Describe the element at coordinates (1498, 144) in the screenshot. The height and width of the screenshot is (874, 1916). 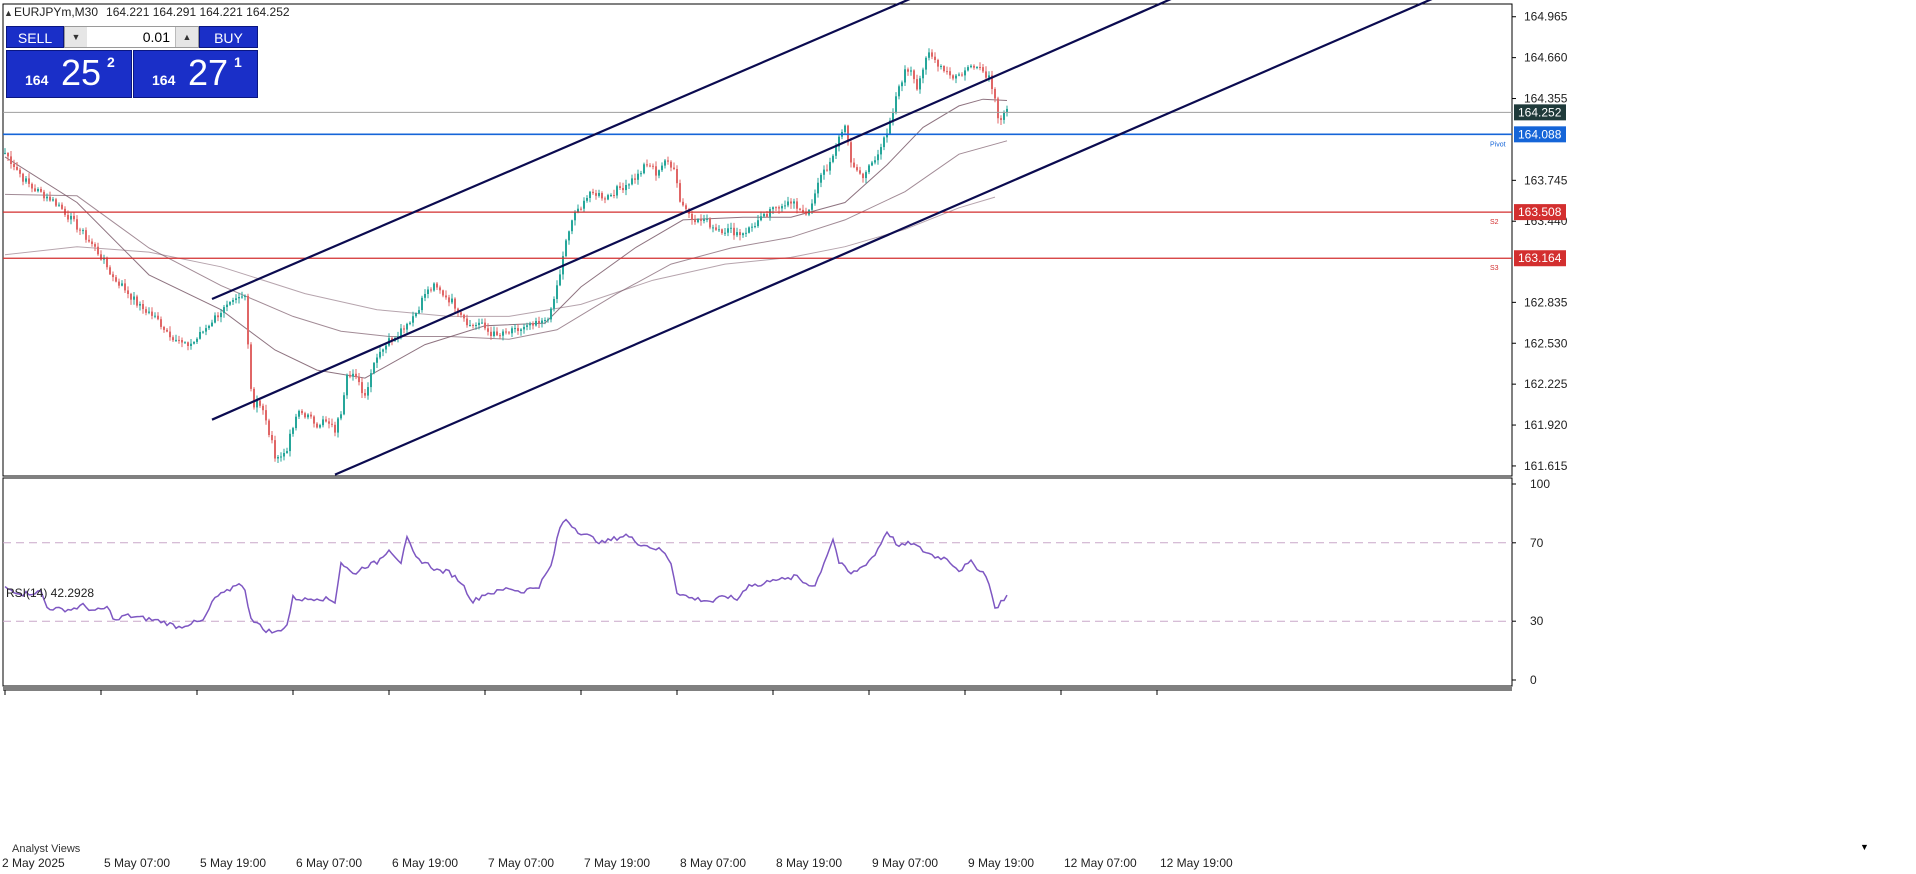
I see `level-name-label: Pivot` at that location.